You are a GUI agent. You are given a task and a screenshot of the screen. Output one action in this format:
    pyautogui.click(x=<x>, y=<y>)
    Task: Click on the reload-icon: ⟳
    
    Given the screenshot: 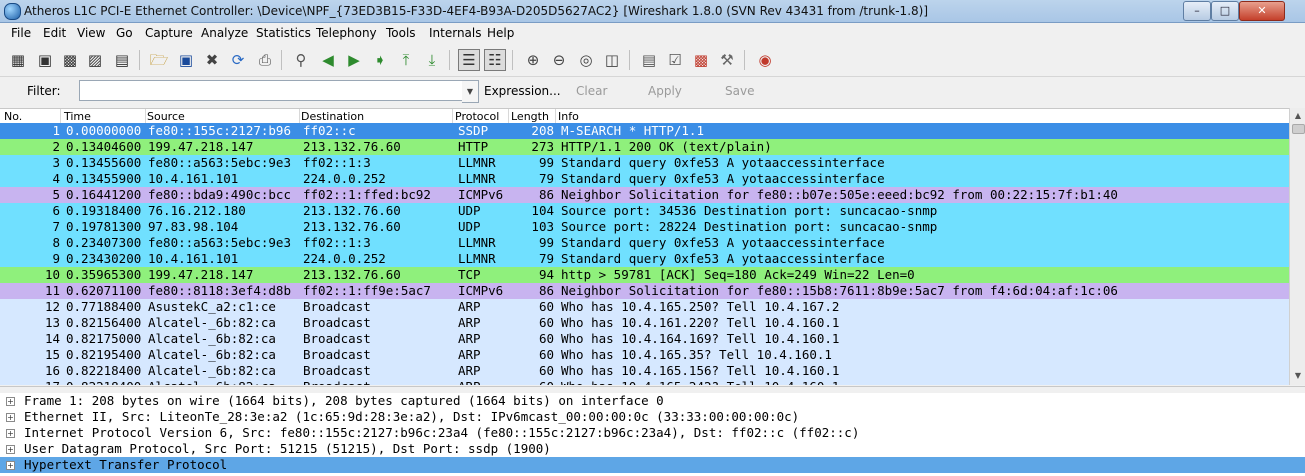 What is the action you would take?
    pyautogui.click(x=238, y=60)
    